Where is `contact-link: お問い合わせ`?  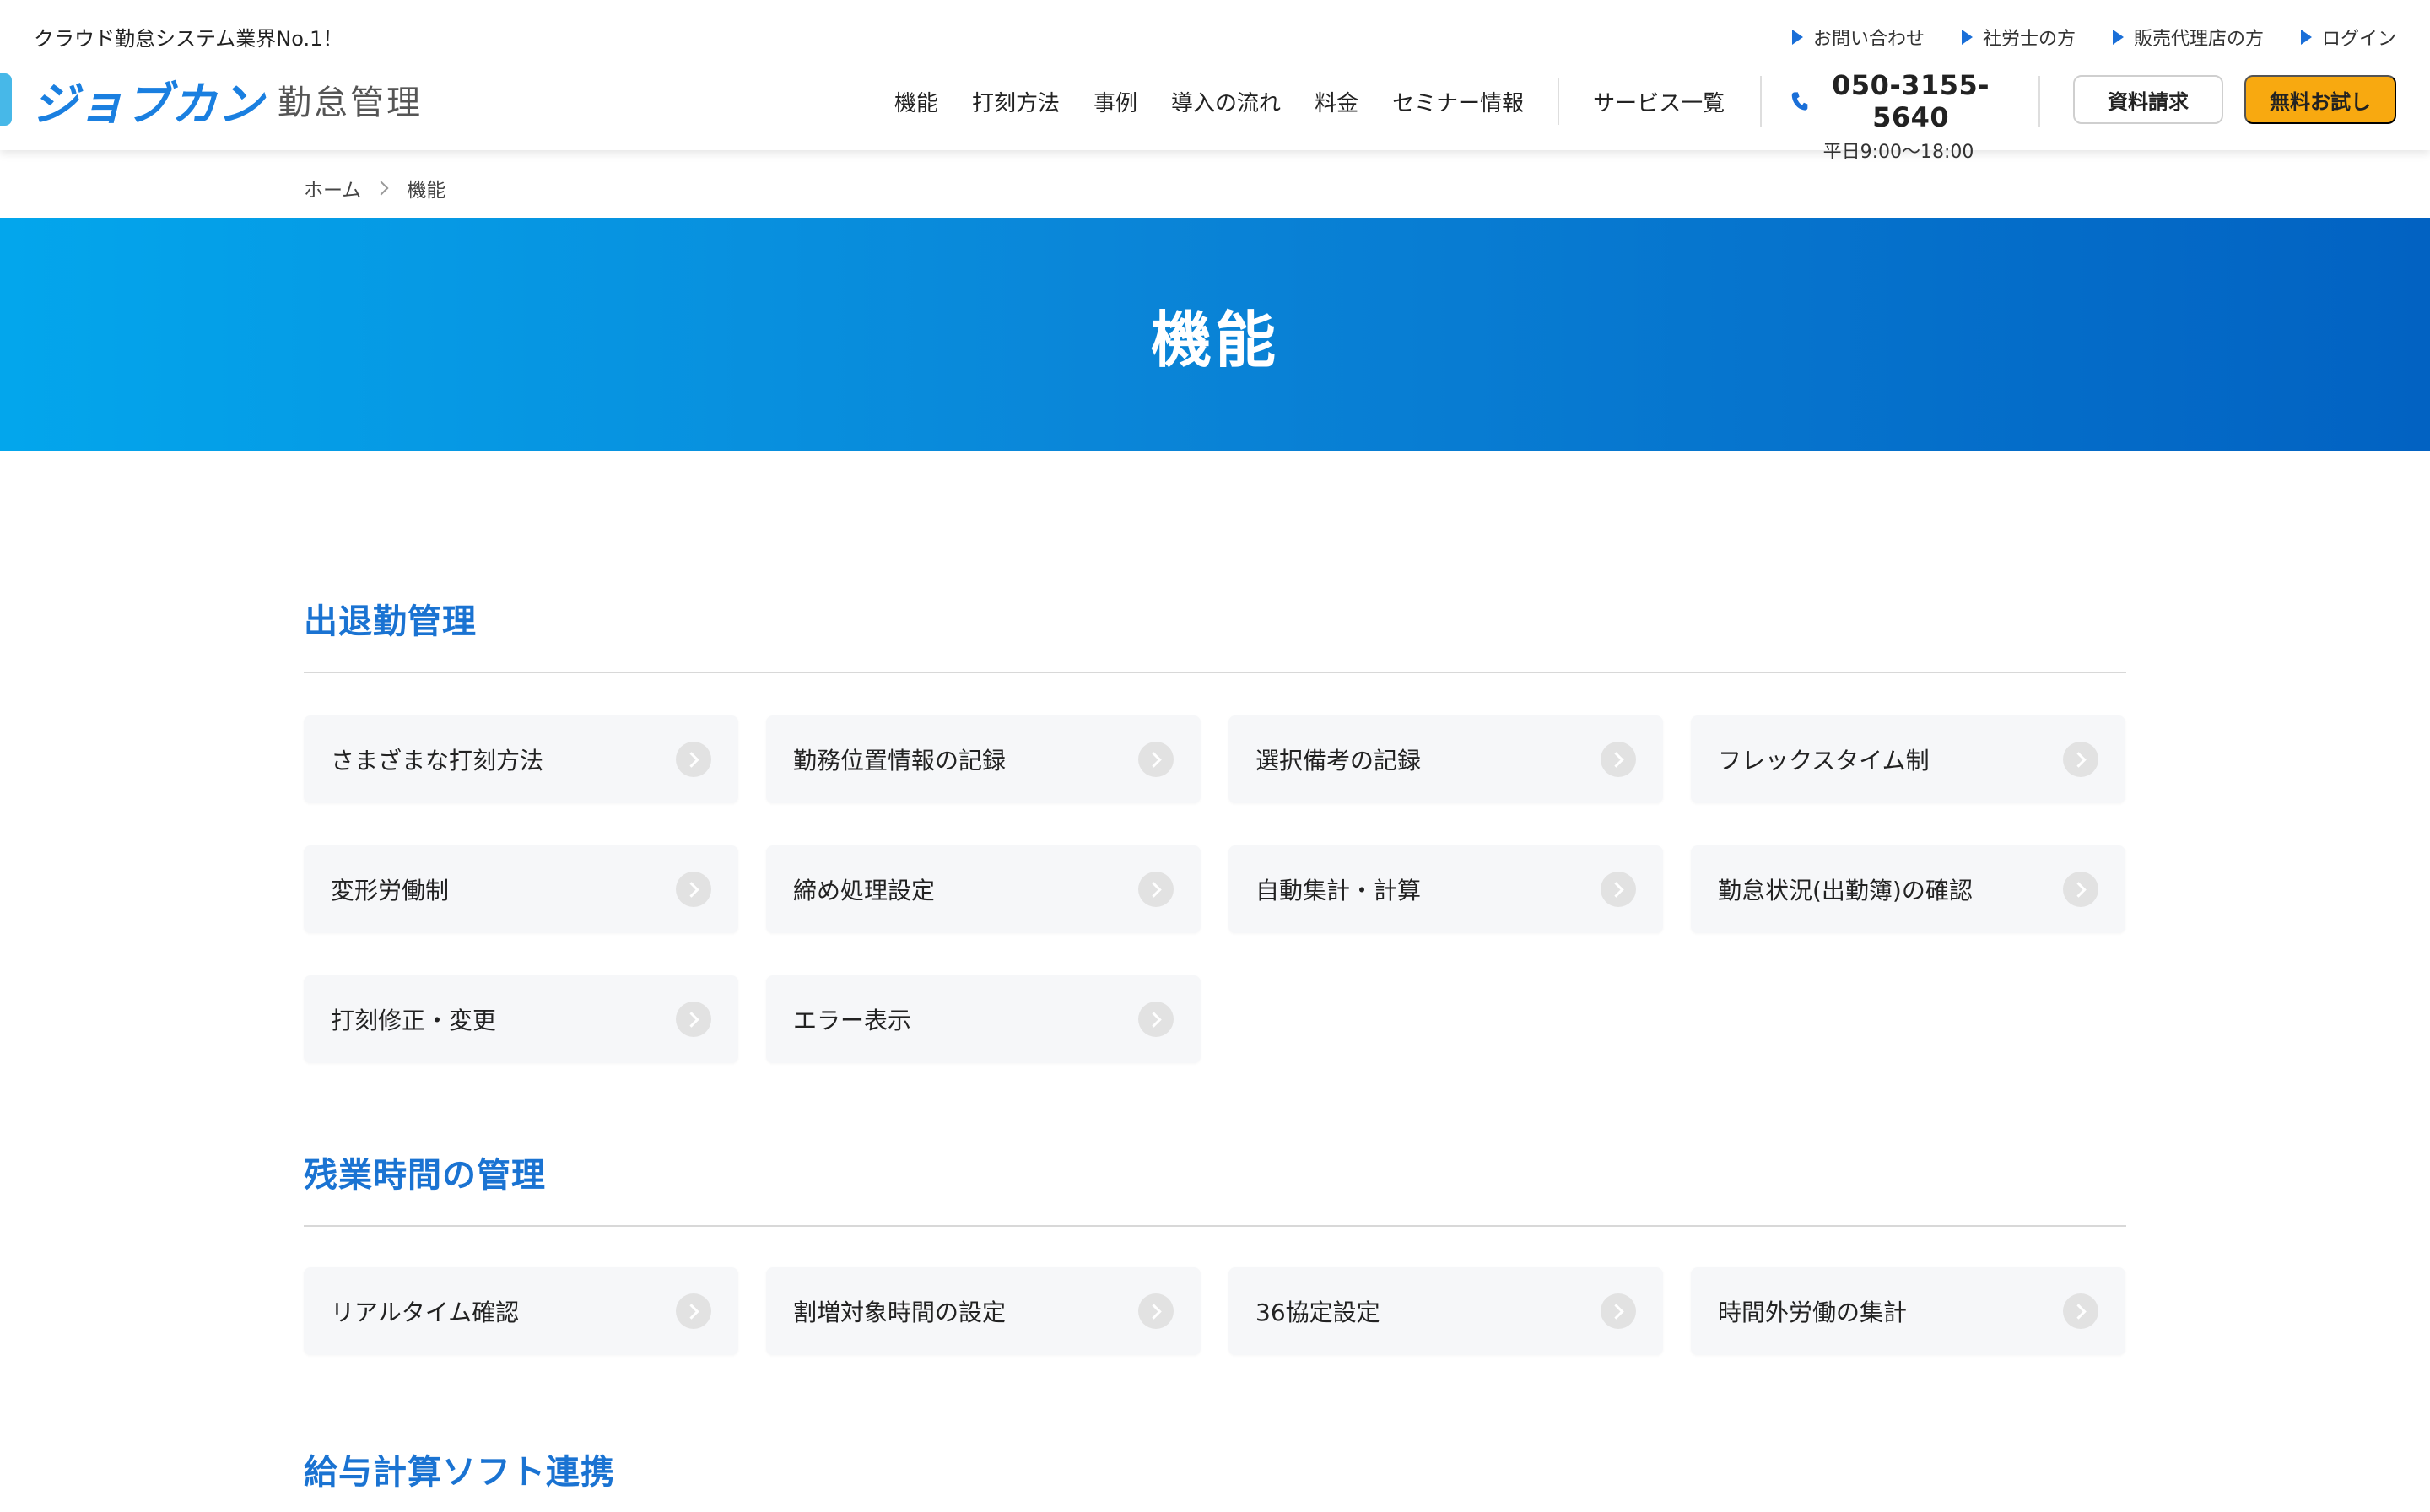
contact-link: お問い合わせ is located at coordinates (1858, 37).